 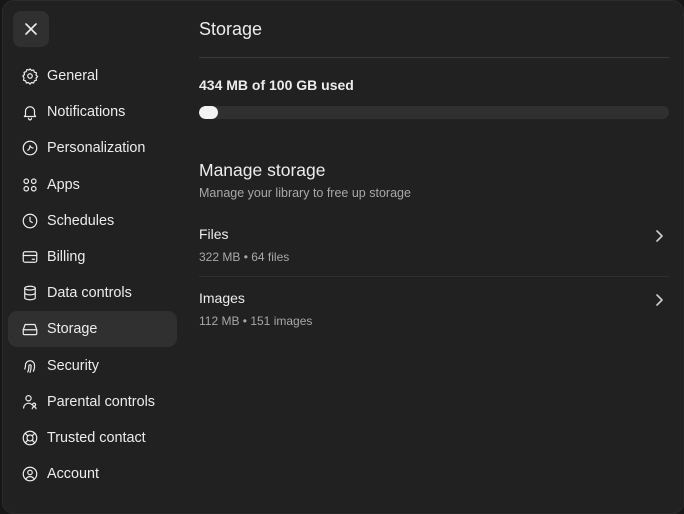 What do you see at coordinates (96, 437) in the screenshot?
I see `sidebar-item-label: Trusted contact` at bounding box center [96, 437].